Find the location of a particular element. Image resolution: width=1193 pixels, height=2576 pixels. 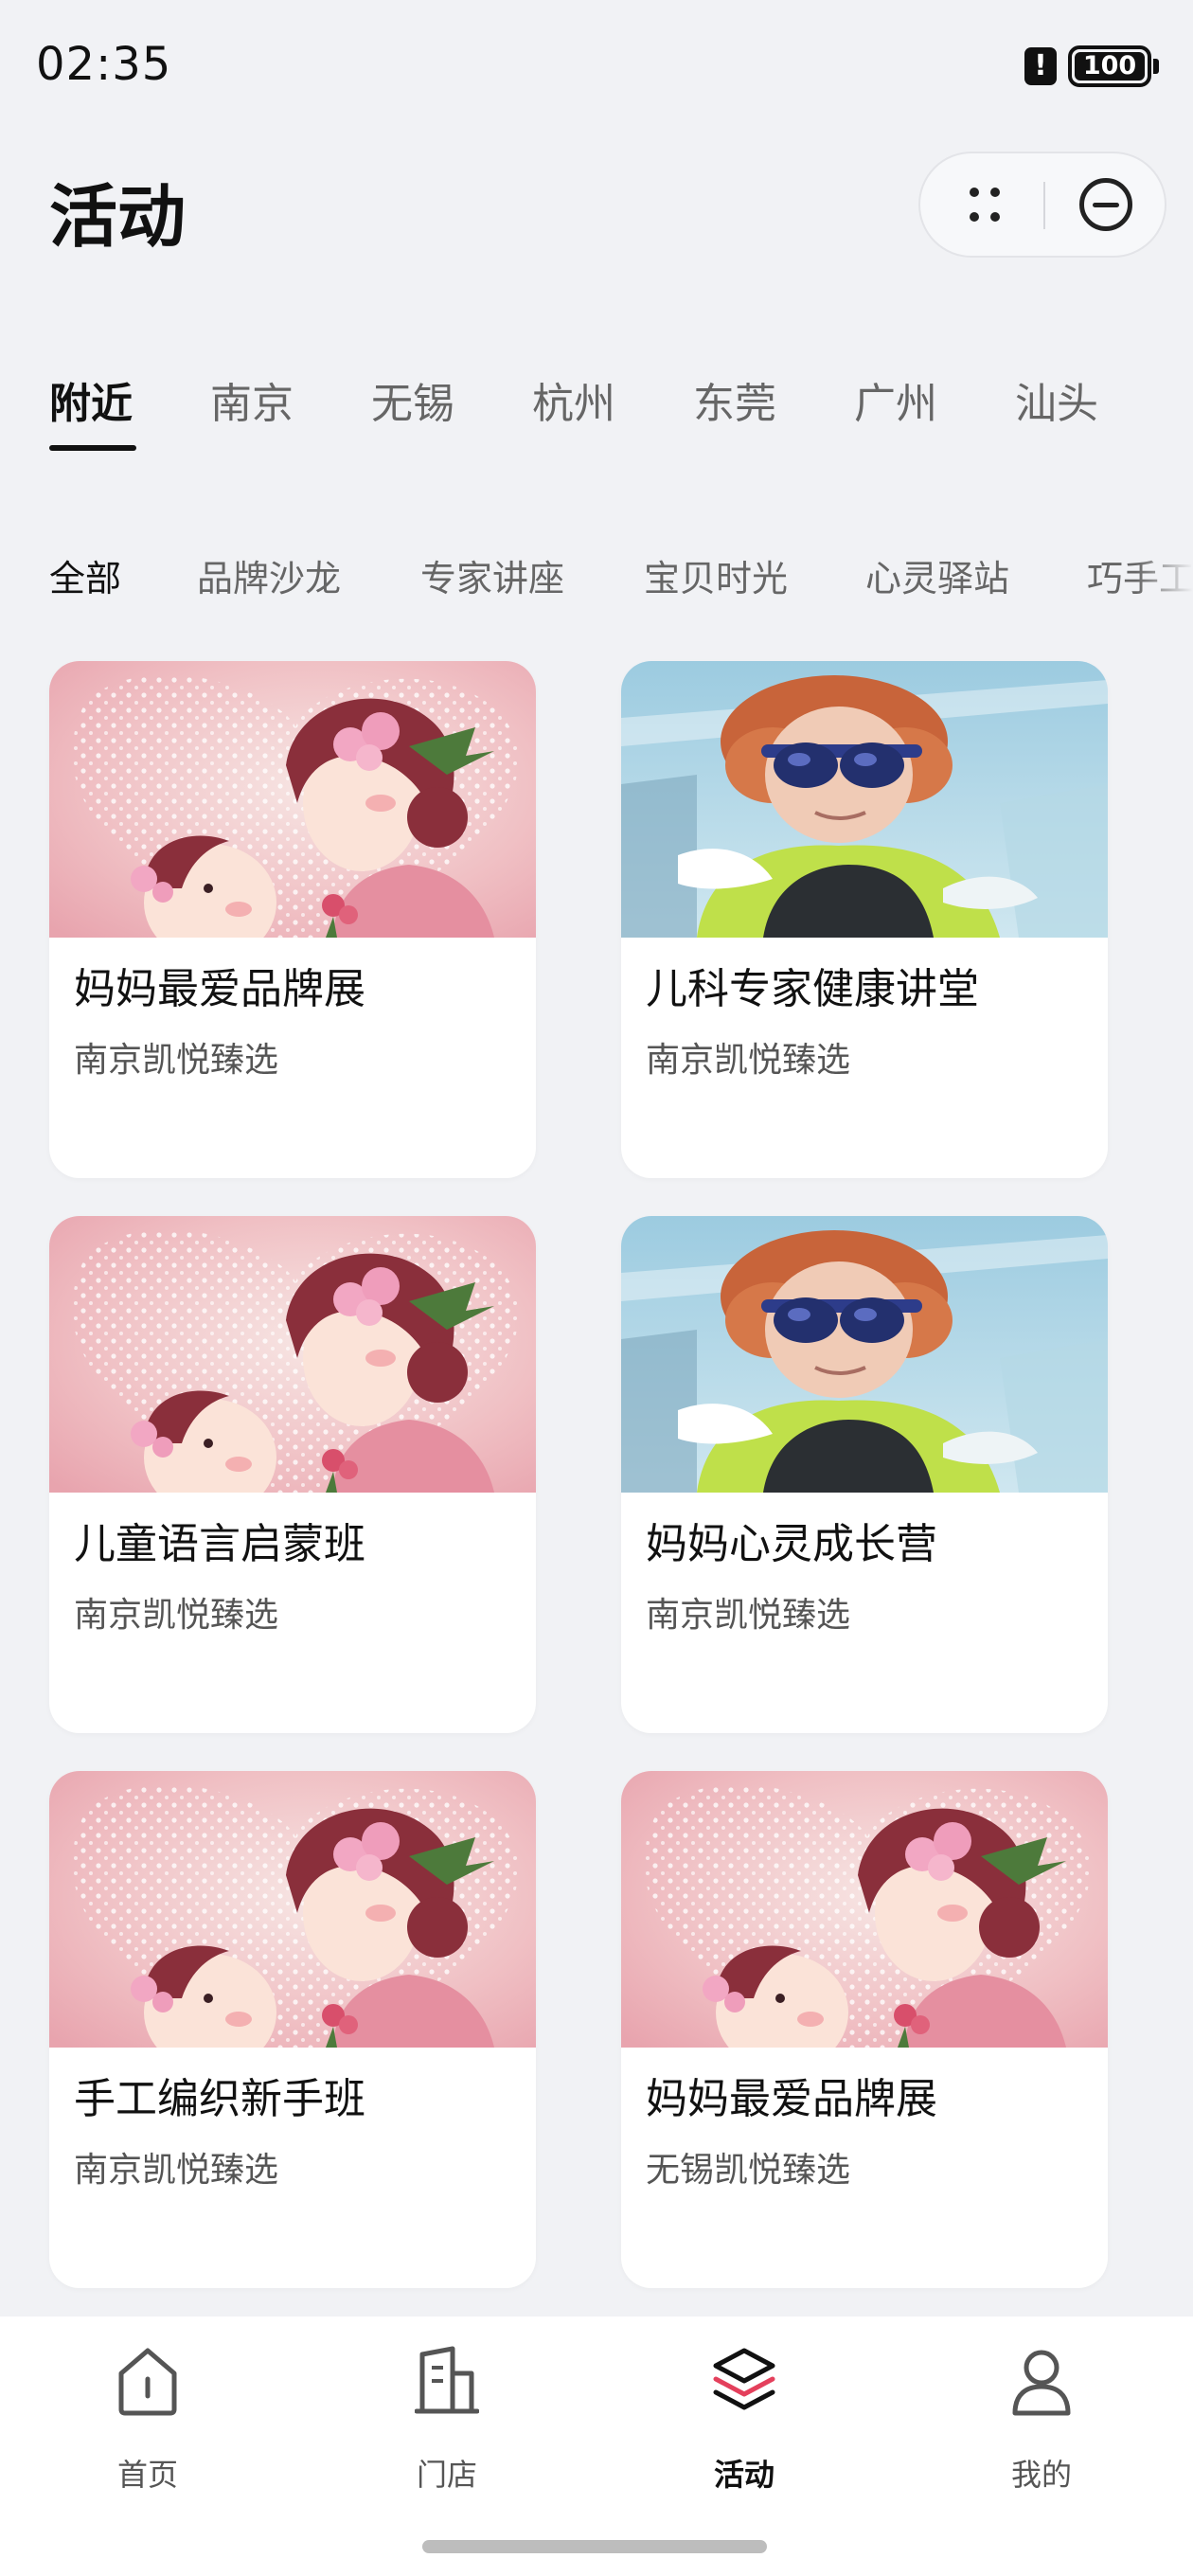

nav-home: 首页 is located at coordinates (147, 2419).